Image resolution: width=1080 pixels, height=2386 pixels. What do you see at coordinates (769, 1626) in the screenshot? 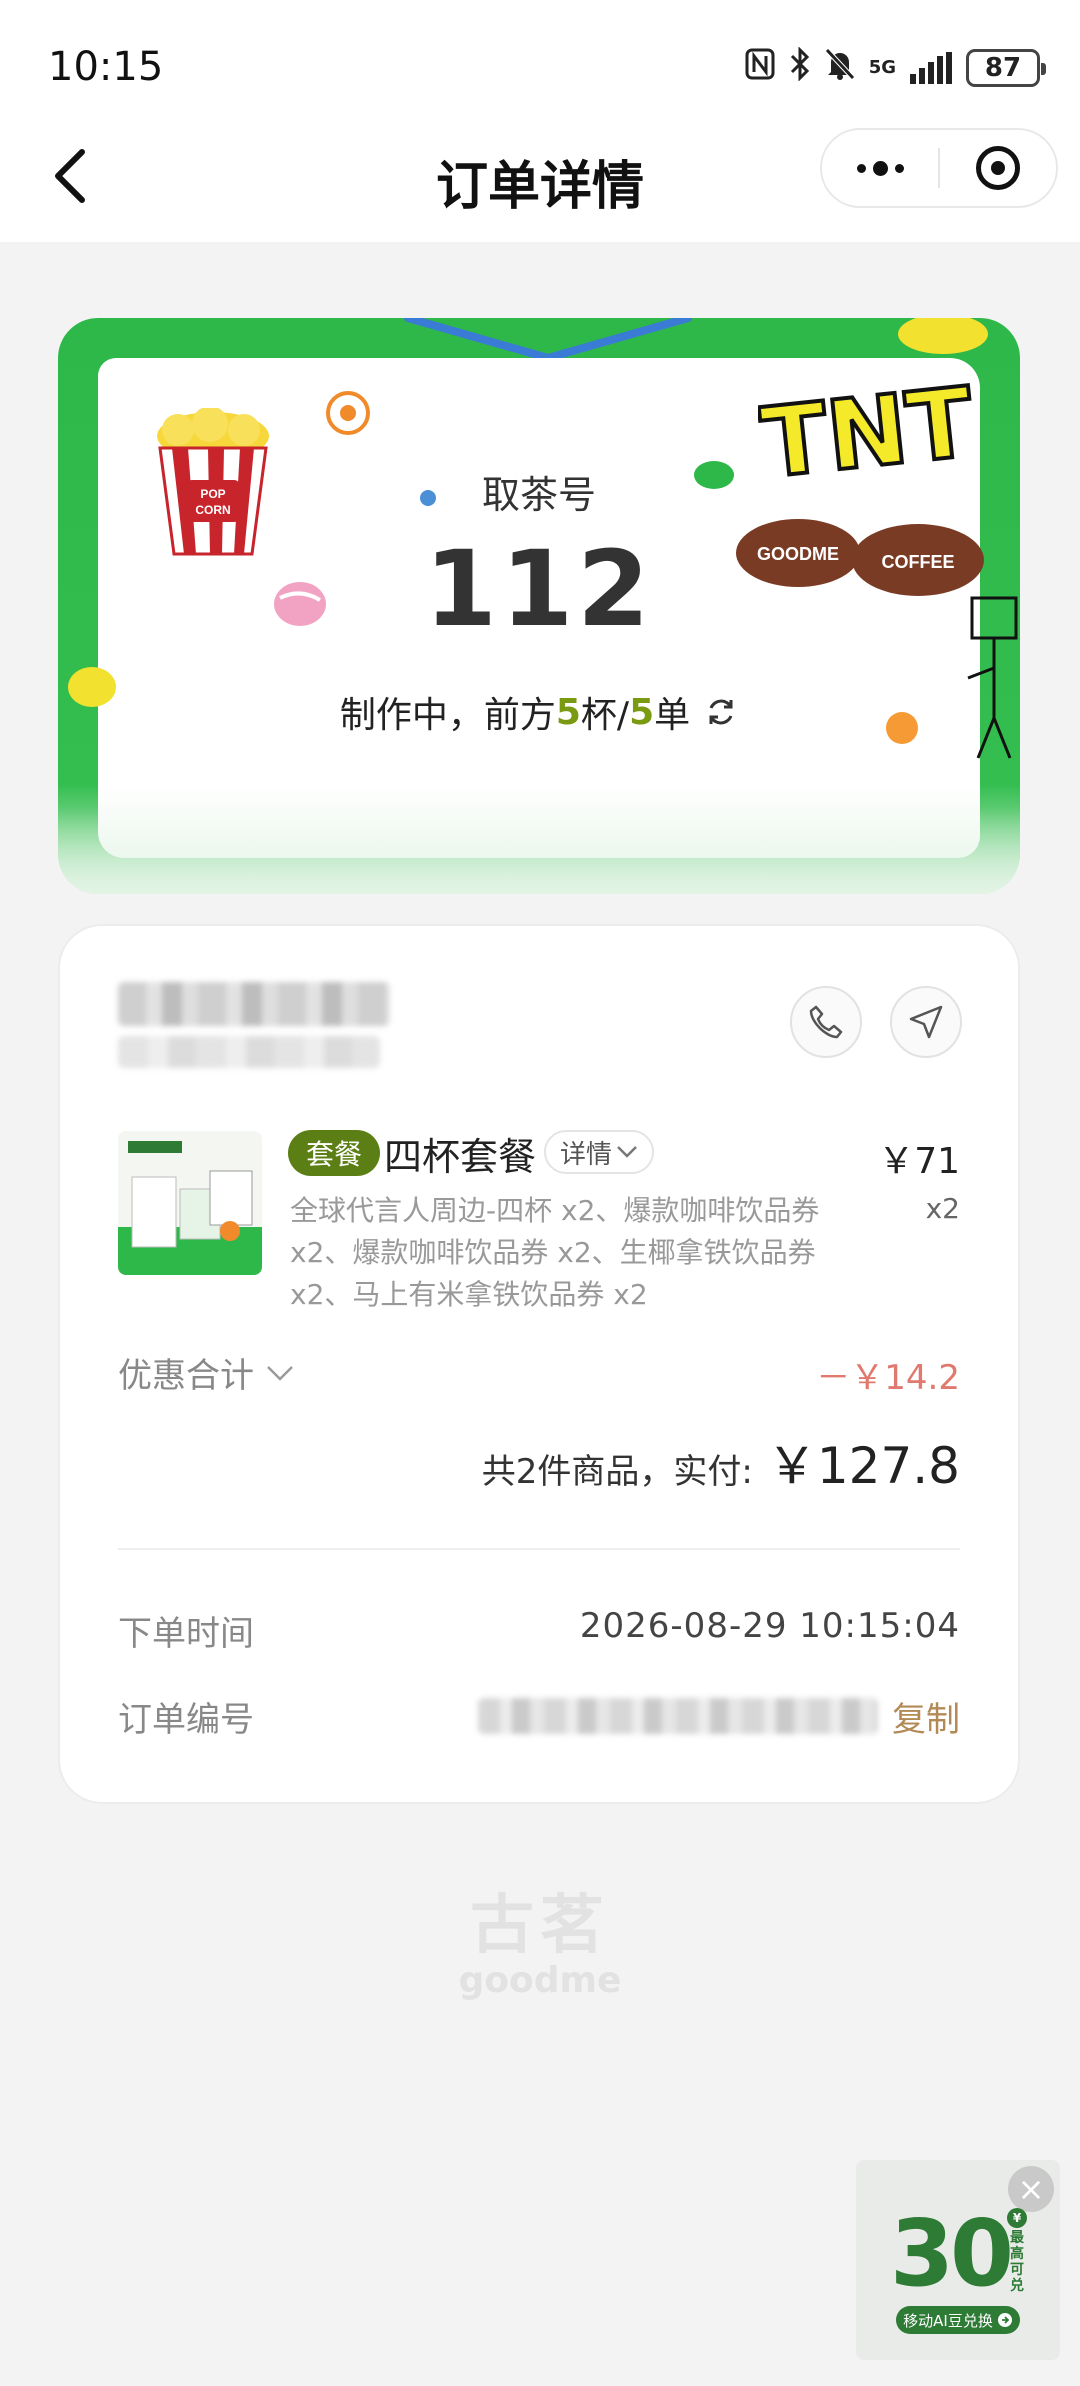
I see `order-time-value: 2026-08-29 10:15:04` at bounding box center [769, 1626].